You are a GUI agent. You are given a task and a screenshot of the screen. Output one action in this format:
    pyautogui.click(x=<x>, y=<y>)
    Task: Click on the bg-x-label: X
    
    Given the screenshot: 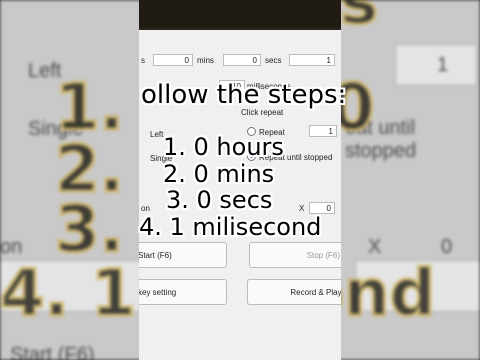 What is the action you would take?
    pyautogui.click(x=375, y=247)
    